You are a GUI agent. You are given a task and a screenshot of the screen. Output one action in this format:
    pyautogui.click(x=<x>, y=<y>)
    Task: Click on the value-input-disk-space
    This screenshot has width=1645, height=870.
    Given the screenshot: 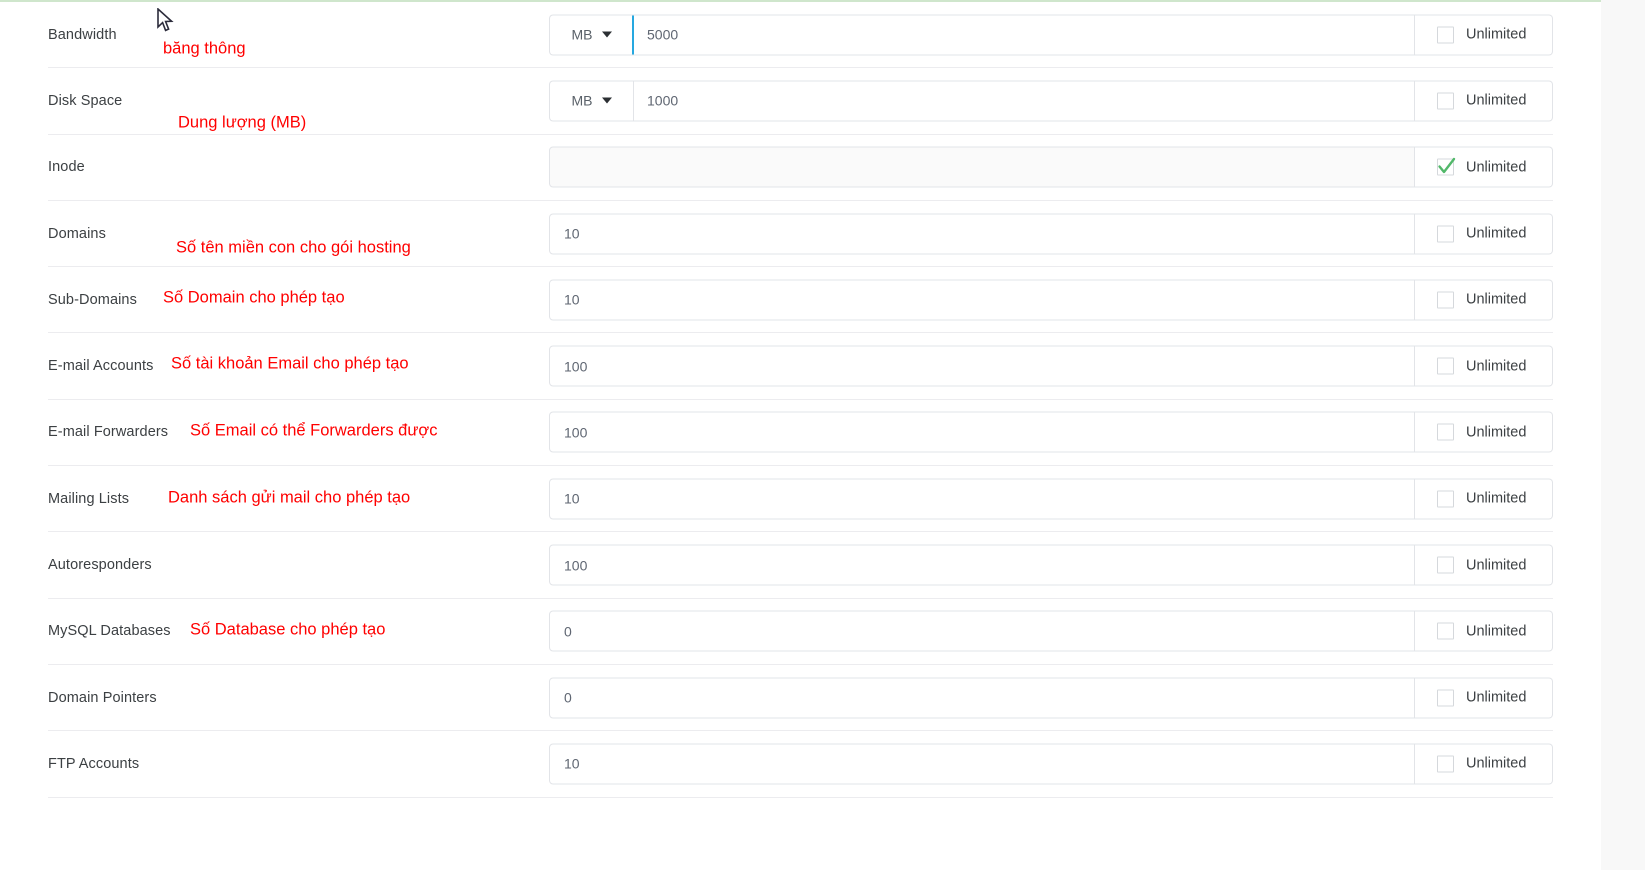 What is the action you would take?
    pyautogui.click(x=1024, y=101)
    